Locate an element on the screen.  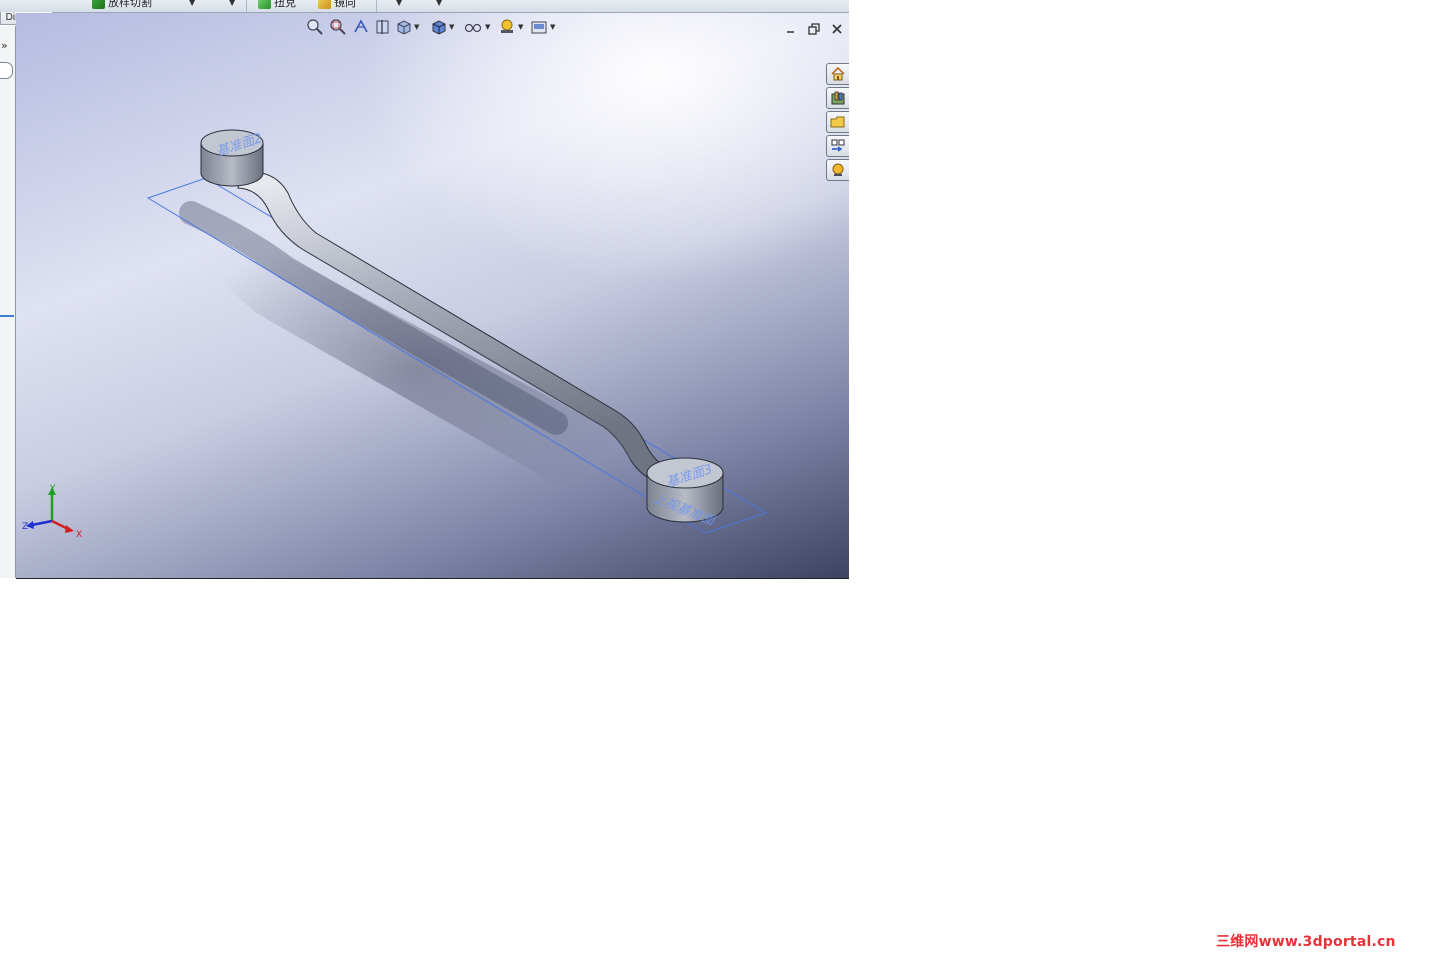
close-button is located at coordinates (837, 28).